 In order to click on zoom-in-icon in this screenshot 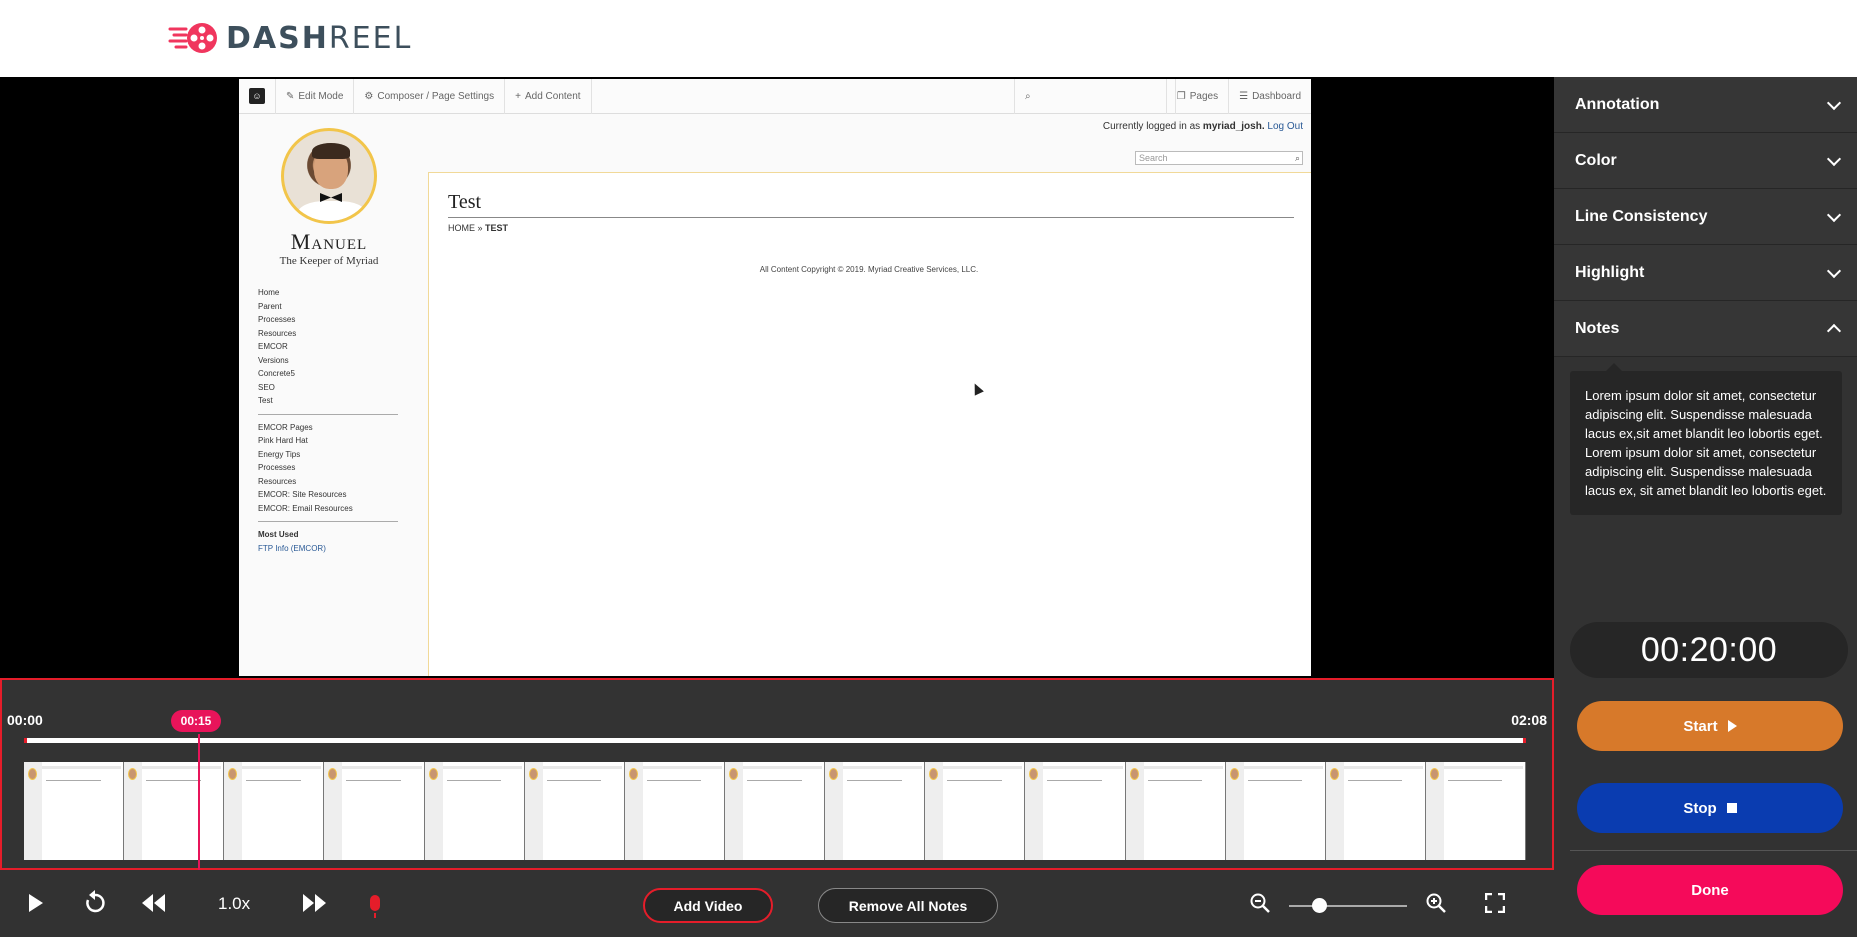, I will do `click(1436, 903)`.